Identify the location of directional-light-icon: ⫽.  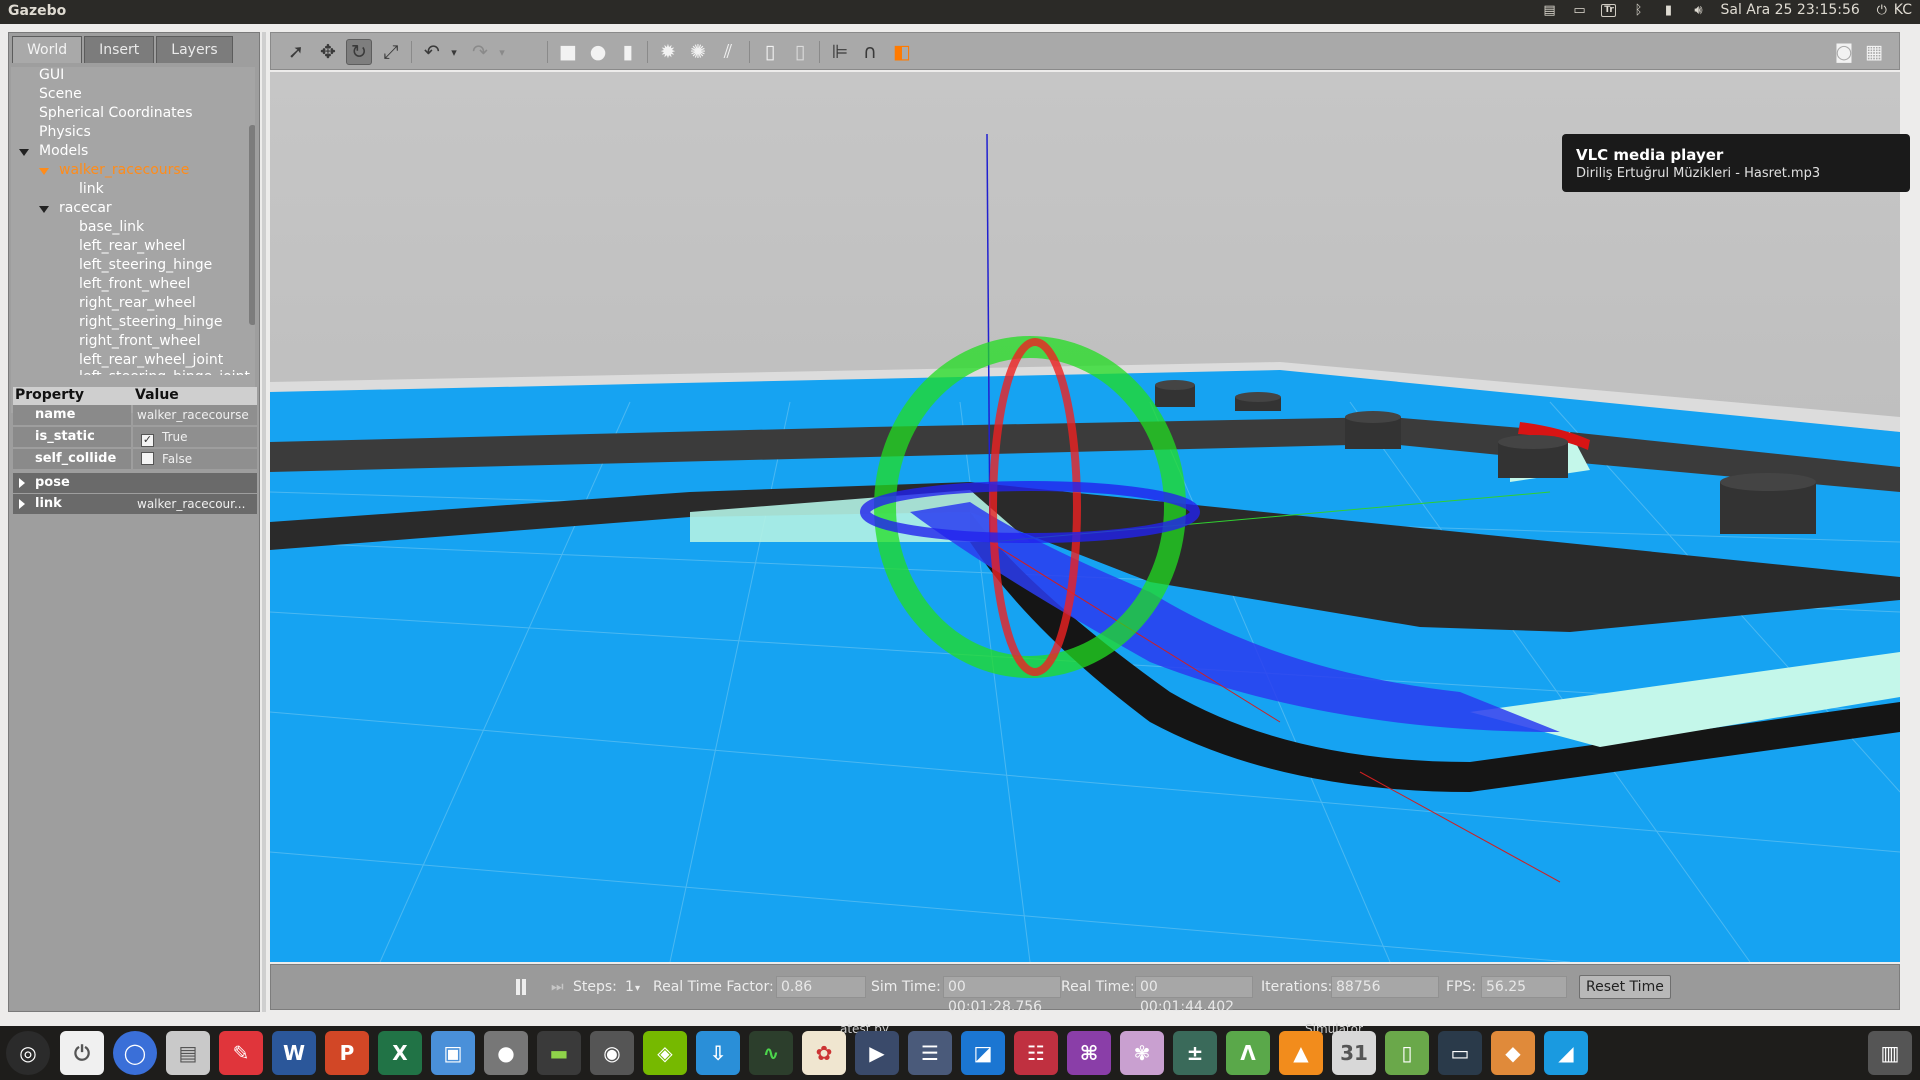
(728, 52).